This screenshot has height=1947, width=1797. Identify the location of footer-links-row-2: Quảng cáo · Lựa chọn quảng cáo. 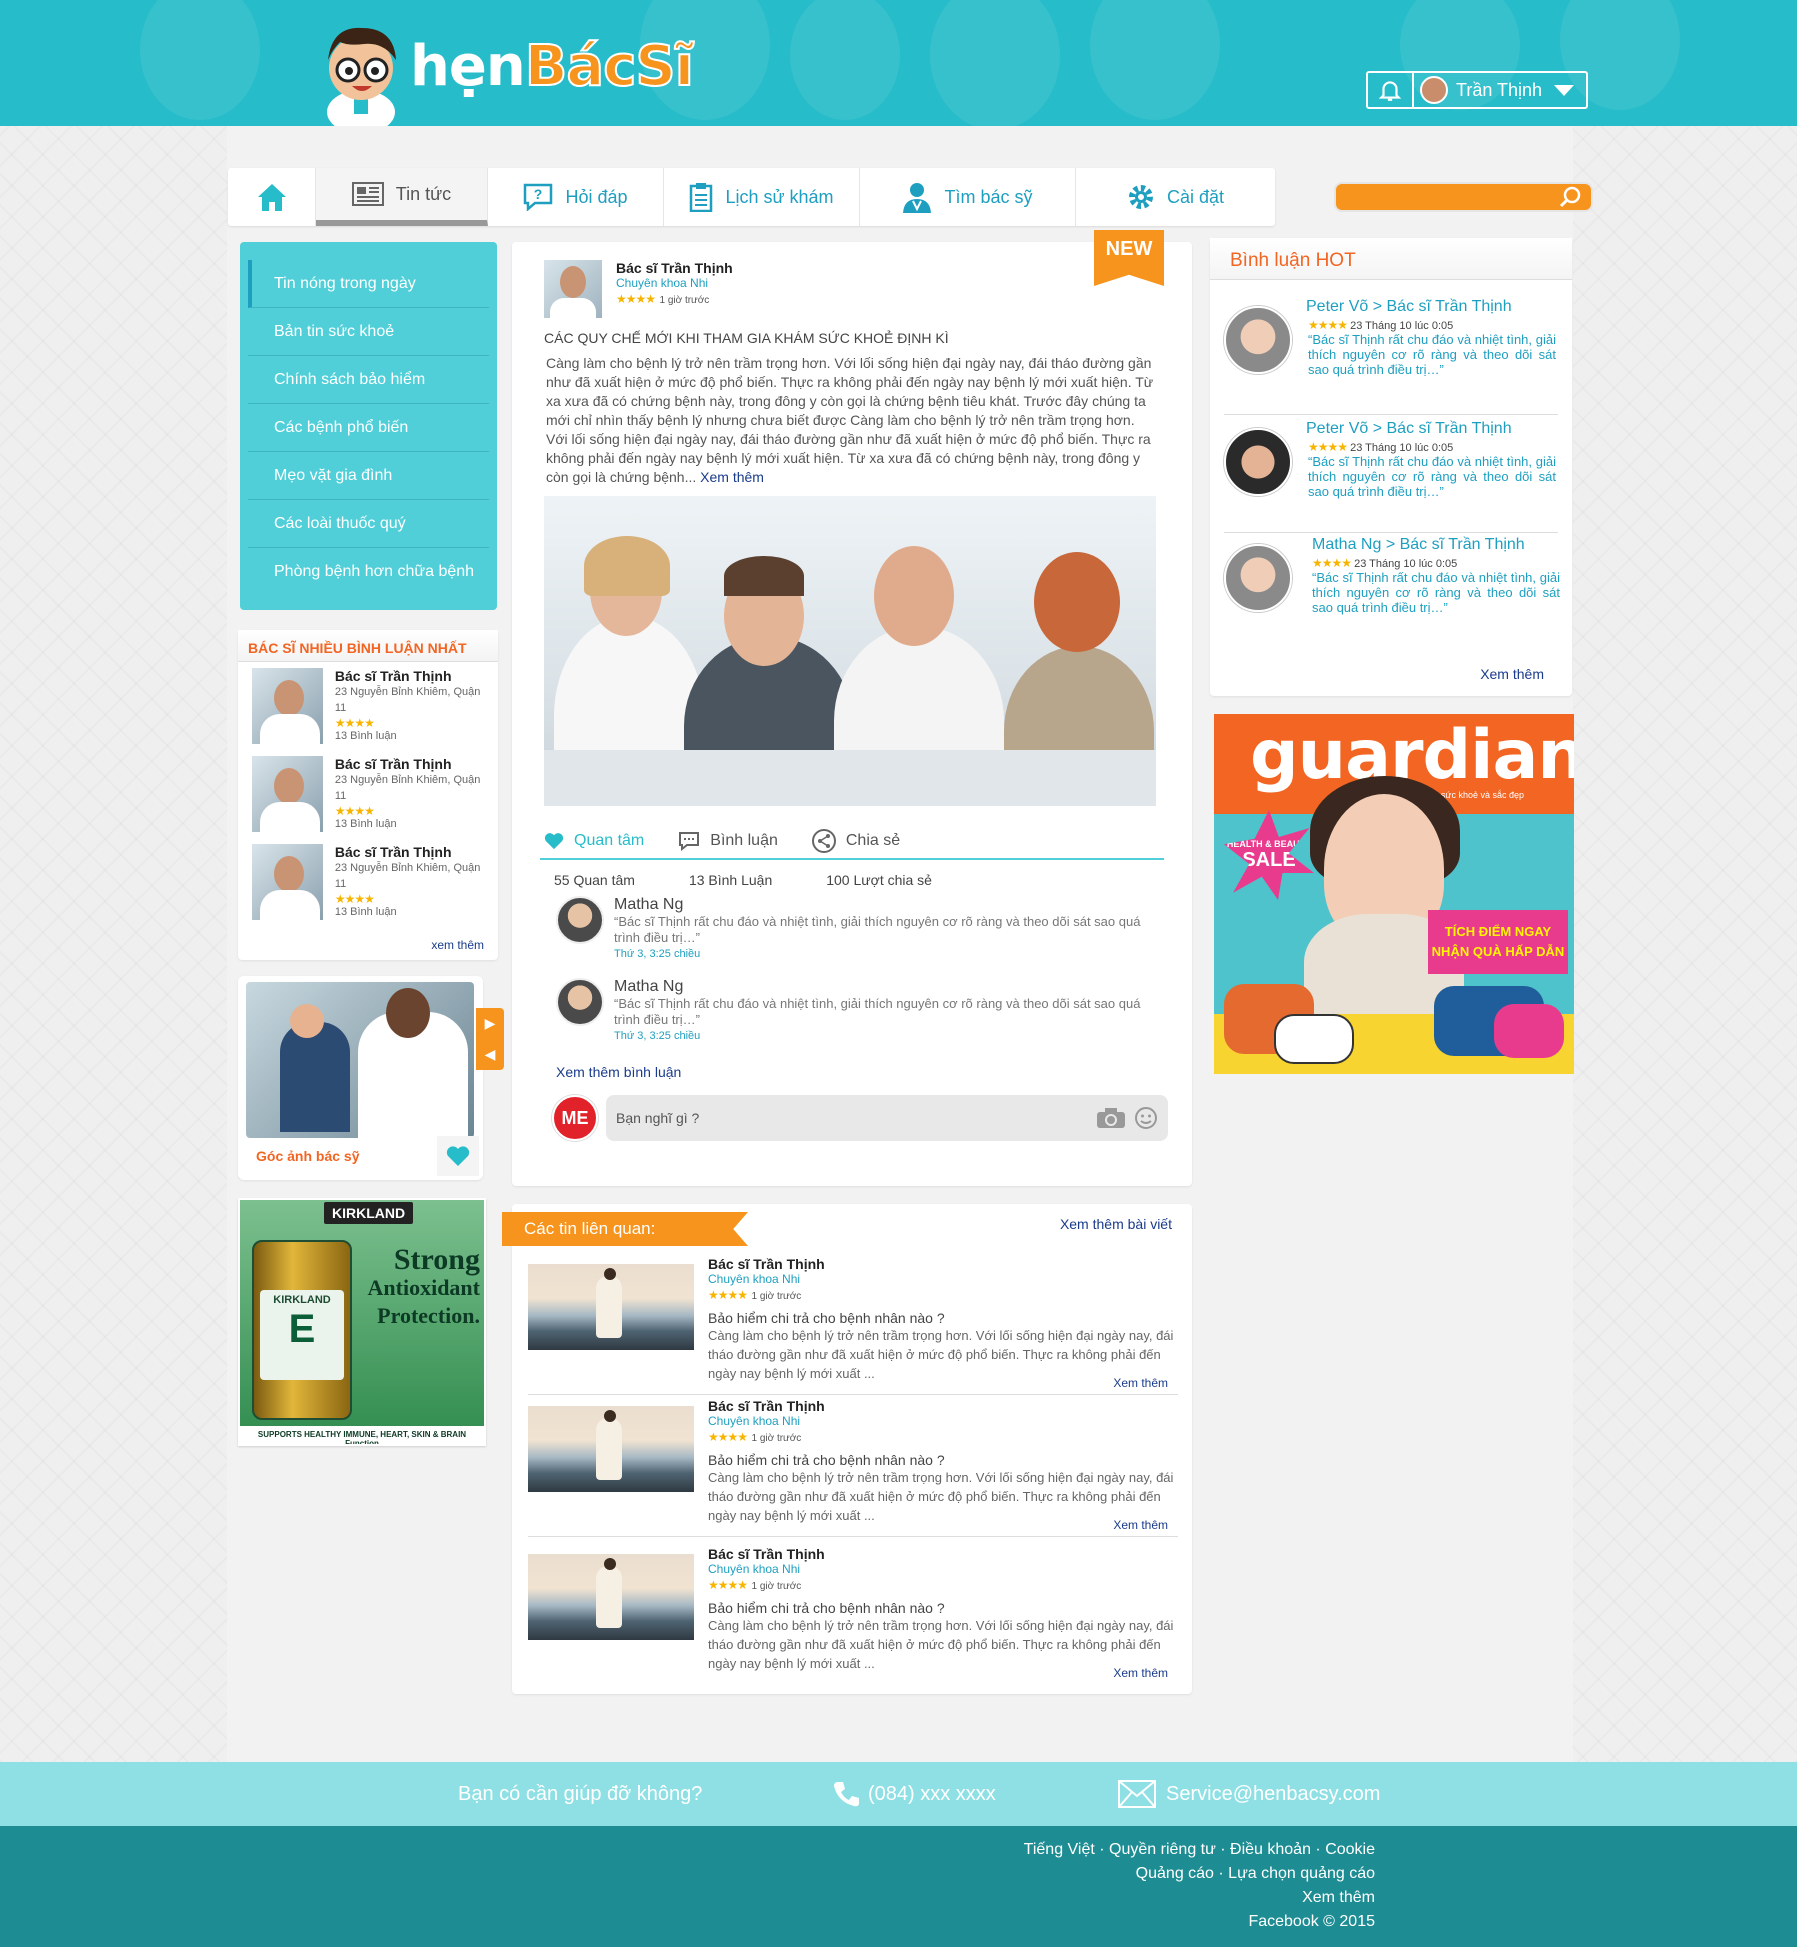
(687, 1874).